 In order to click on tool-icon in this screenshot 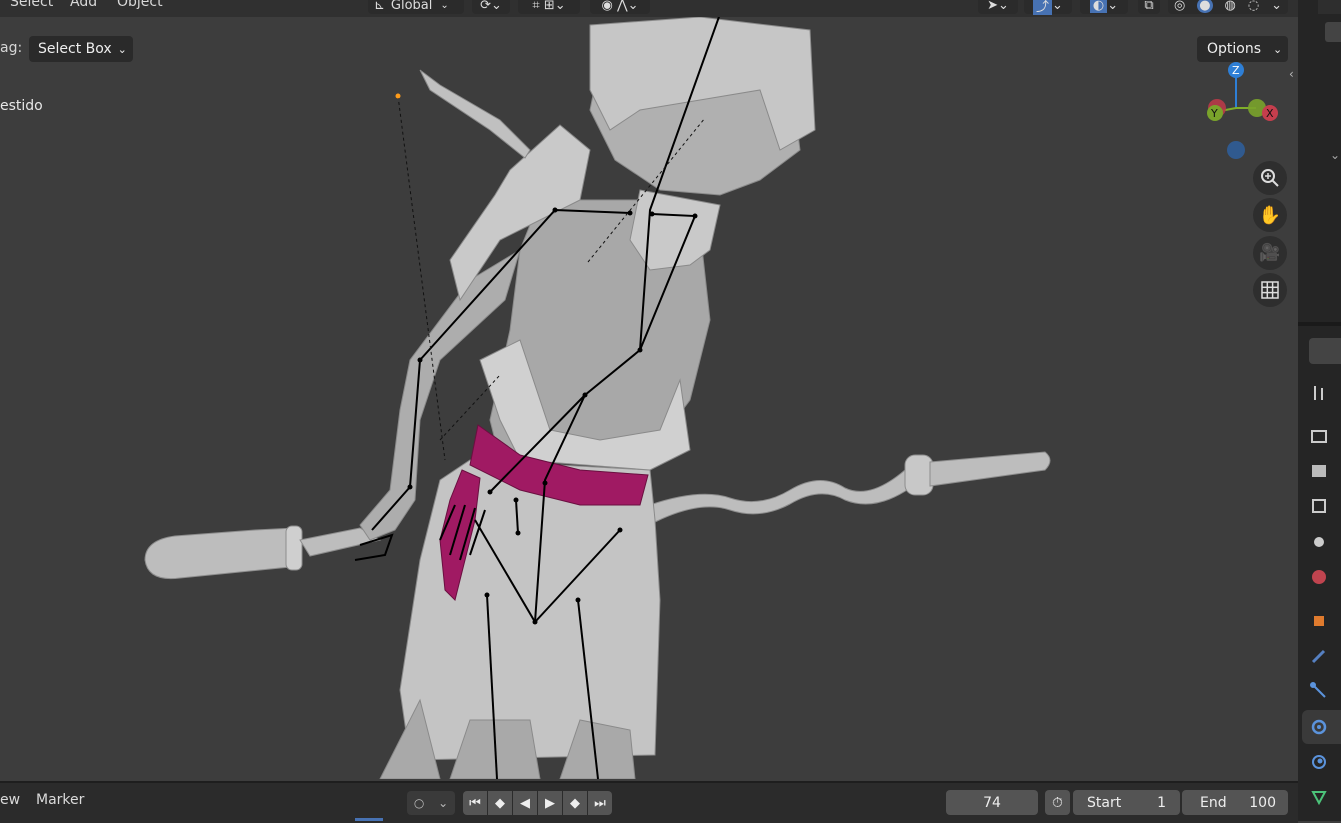, I will do `click(1319, 393)`.